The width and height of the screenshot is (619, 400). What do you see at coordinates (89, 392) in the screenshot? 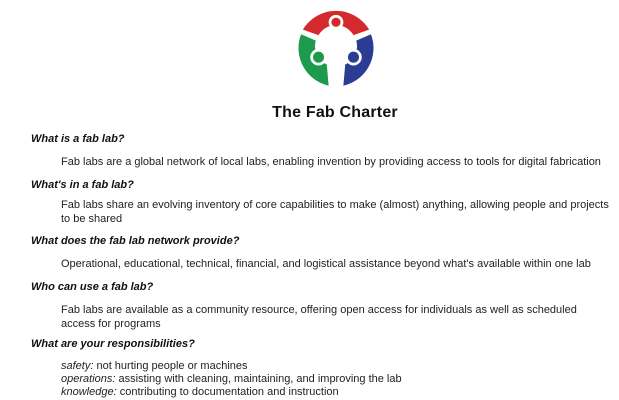
I see `responsibility-term: knowledge:` at bounding box center [89, 392].